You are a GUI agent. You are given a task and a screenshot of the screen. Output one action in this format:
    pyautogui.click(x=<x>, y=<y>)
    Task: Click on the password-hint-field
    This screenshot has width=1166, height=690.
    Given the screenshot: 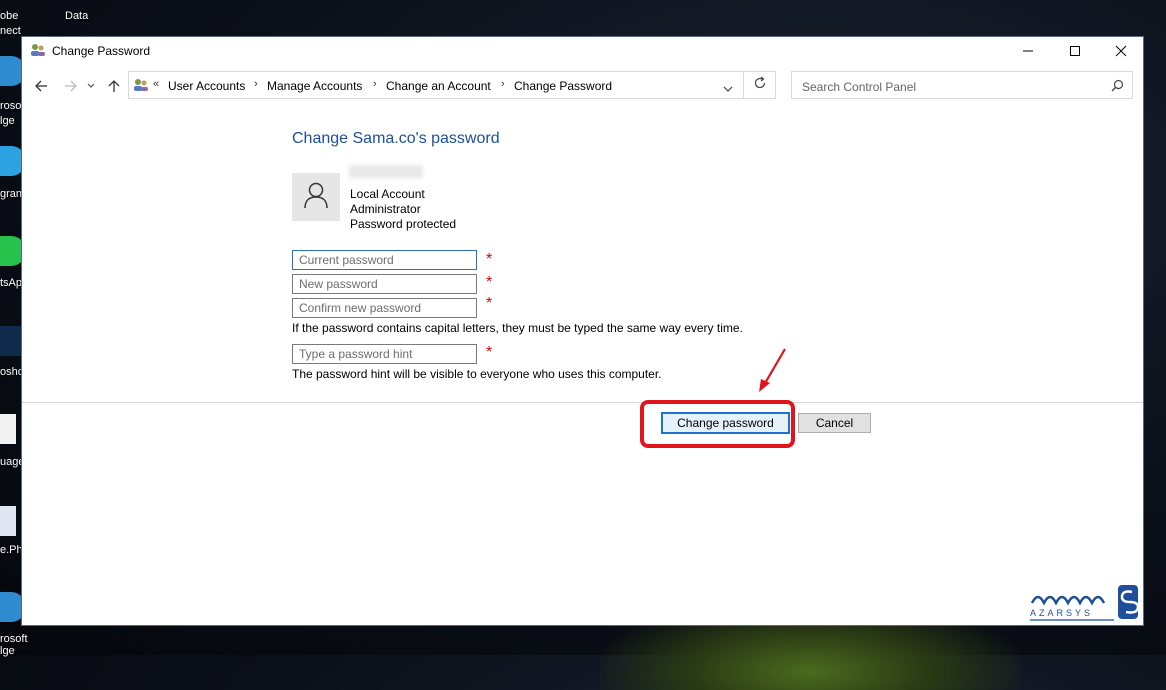 What is the action you would take?
    pyautogui.click(x=384, y=354)
    